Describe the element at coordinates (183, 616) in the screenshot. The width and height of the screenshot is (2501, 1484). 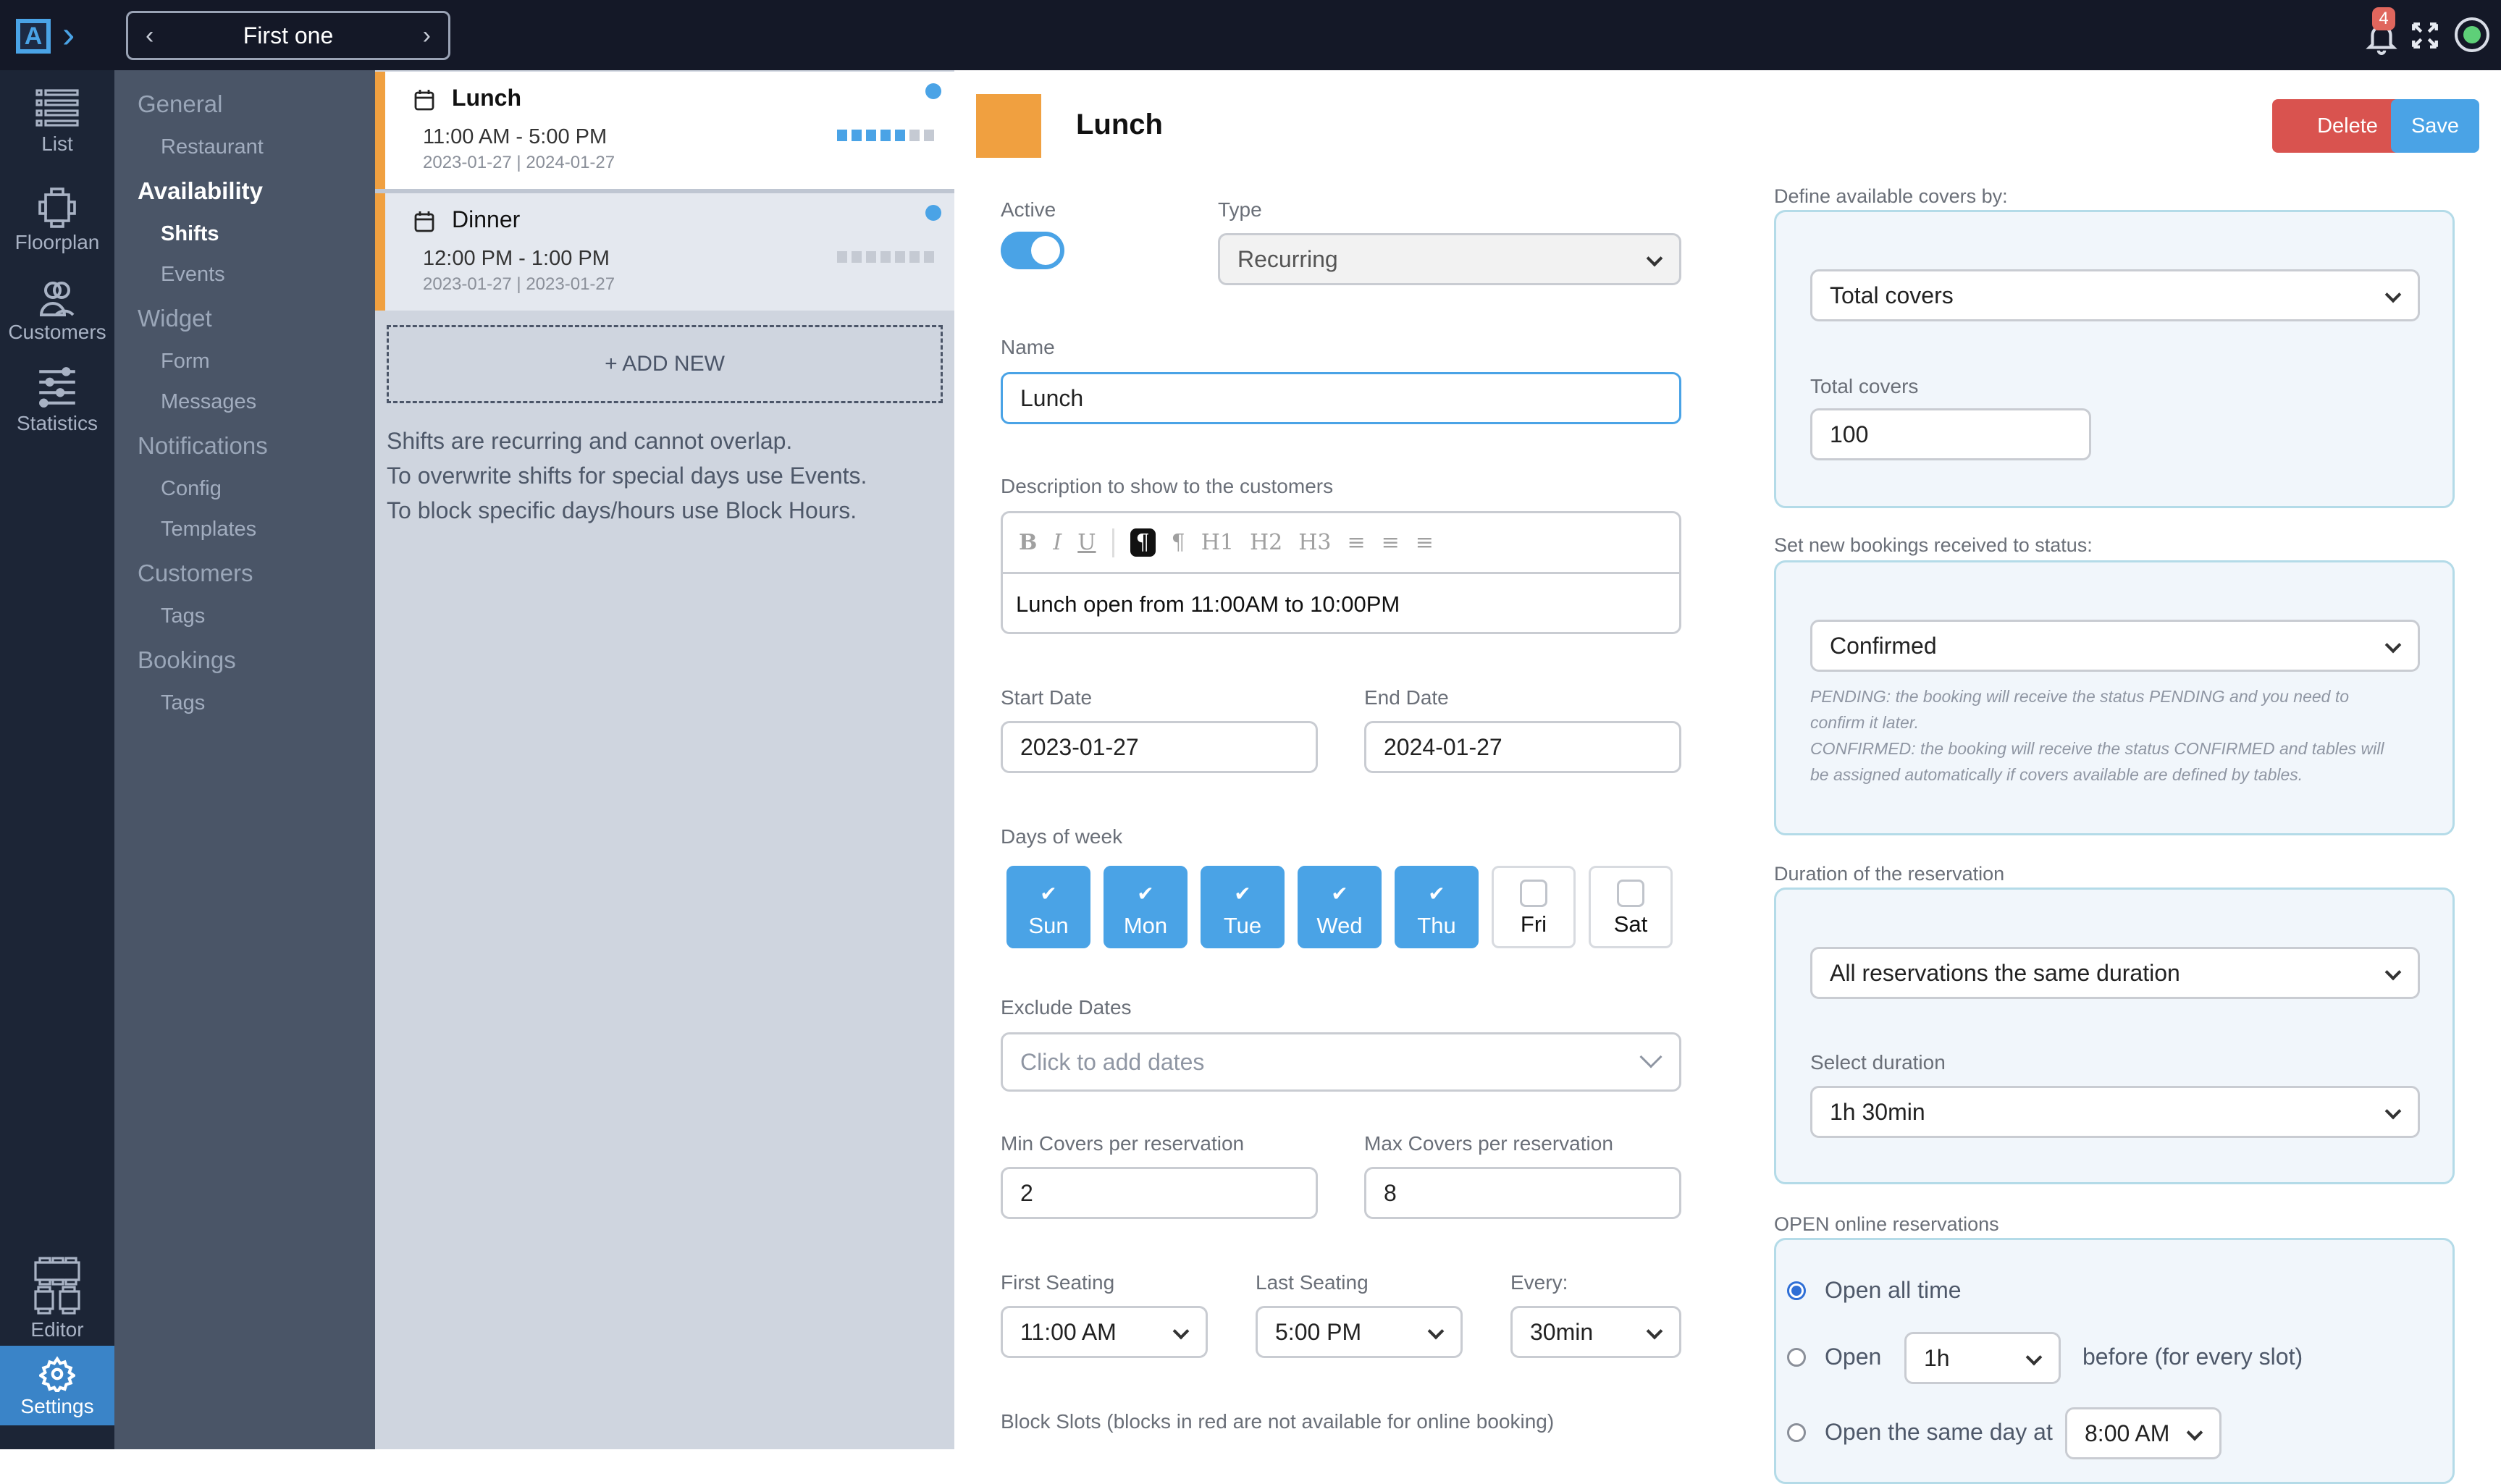
I see `settings-item-customer-tags: Tags` at that location.